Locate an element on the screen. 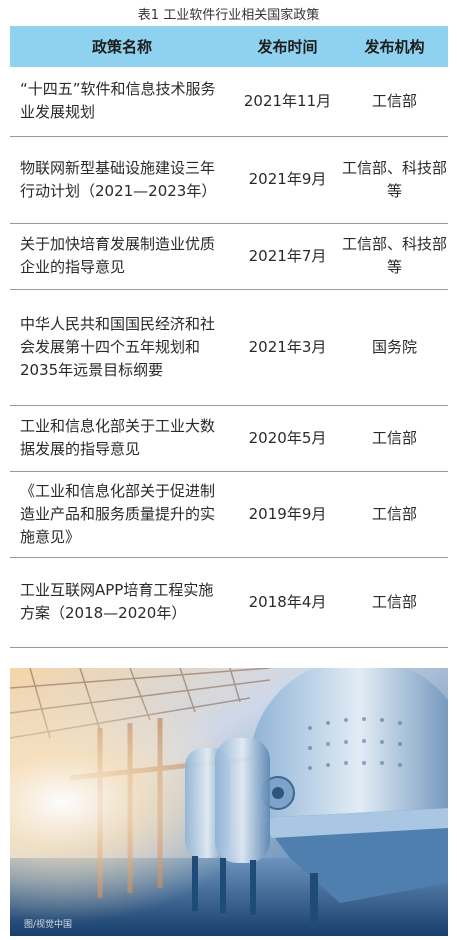 The image size is (457, 940). release-date-cell: 2020年5月 is located at coordinates (287, 438).